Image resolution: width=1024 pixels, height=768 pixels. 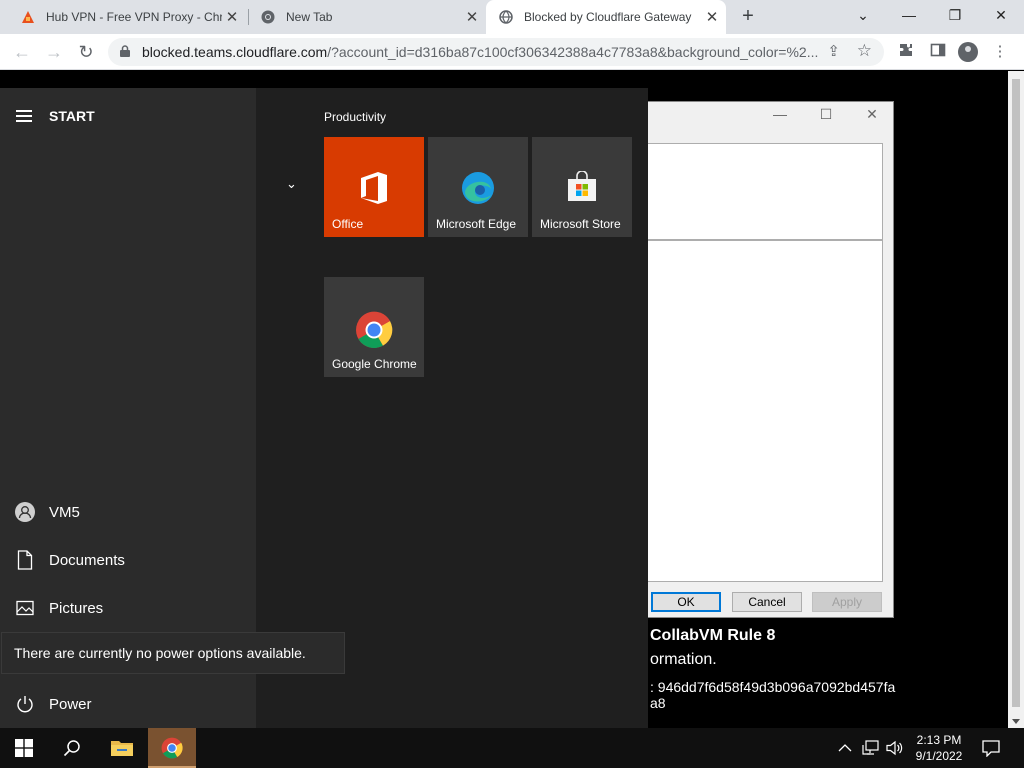 I want to click on dialog-close-button: ✕, so click(x=872, y=114).